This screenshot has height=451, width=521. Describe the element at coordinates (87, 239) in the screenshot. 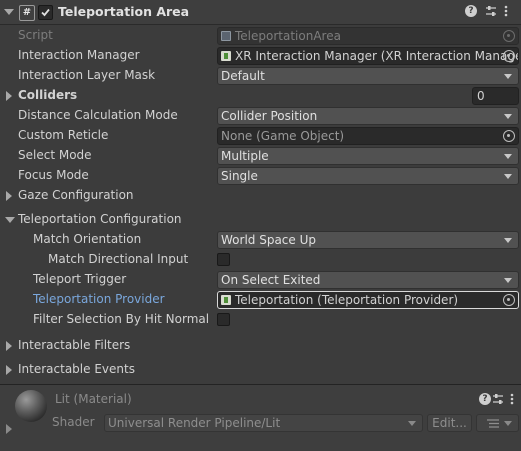

I see `match-orientation-label: Match Orientation` at that location.